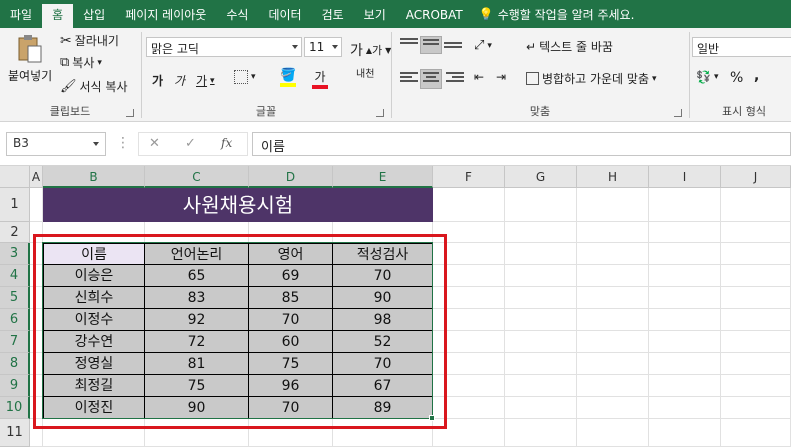 This screenshot has height=447, width=791. What do you see at coordinates (238, 205) in the screenshot?
I see `title-cell: 사원채용시험` at bounding box center [238, 205].